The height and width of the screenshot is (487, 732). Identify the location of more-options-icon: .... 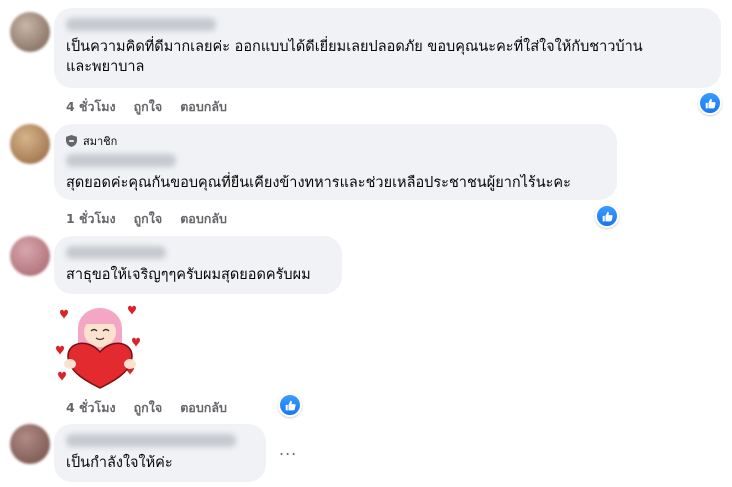
(288, 449).